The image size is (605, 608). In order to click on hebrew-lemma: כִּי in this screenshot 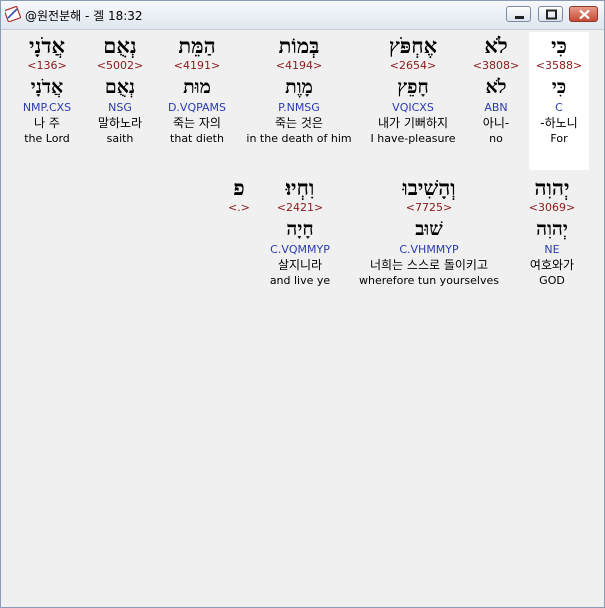, I will do `click(559, 87)`.